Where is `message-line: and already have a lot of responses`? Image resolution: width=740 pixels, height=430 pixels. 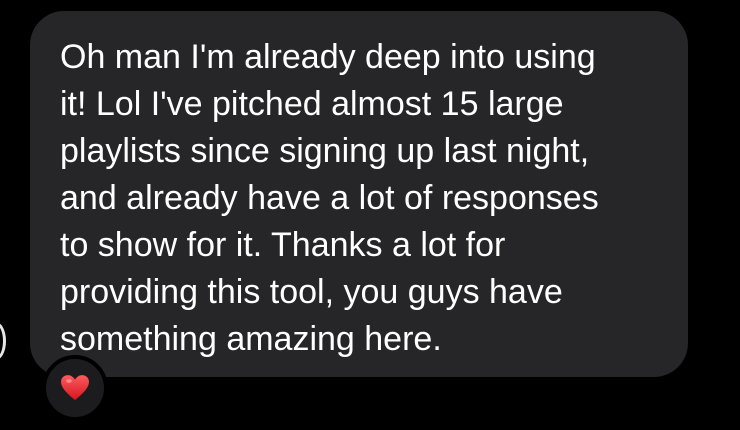 message-line: and already have a lot of responses is located at coordinates (329, 198).